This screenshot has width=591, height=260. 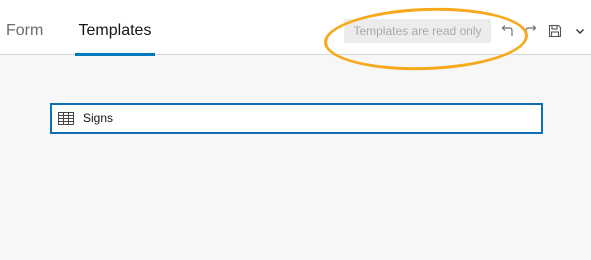 I want to click on redo-button, so click(x=531, y=31).